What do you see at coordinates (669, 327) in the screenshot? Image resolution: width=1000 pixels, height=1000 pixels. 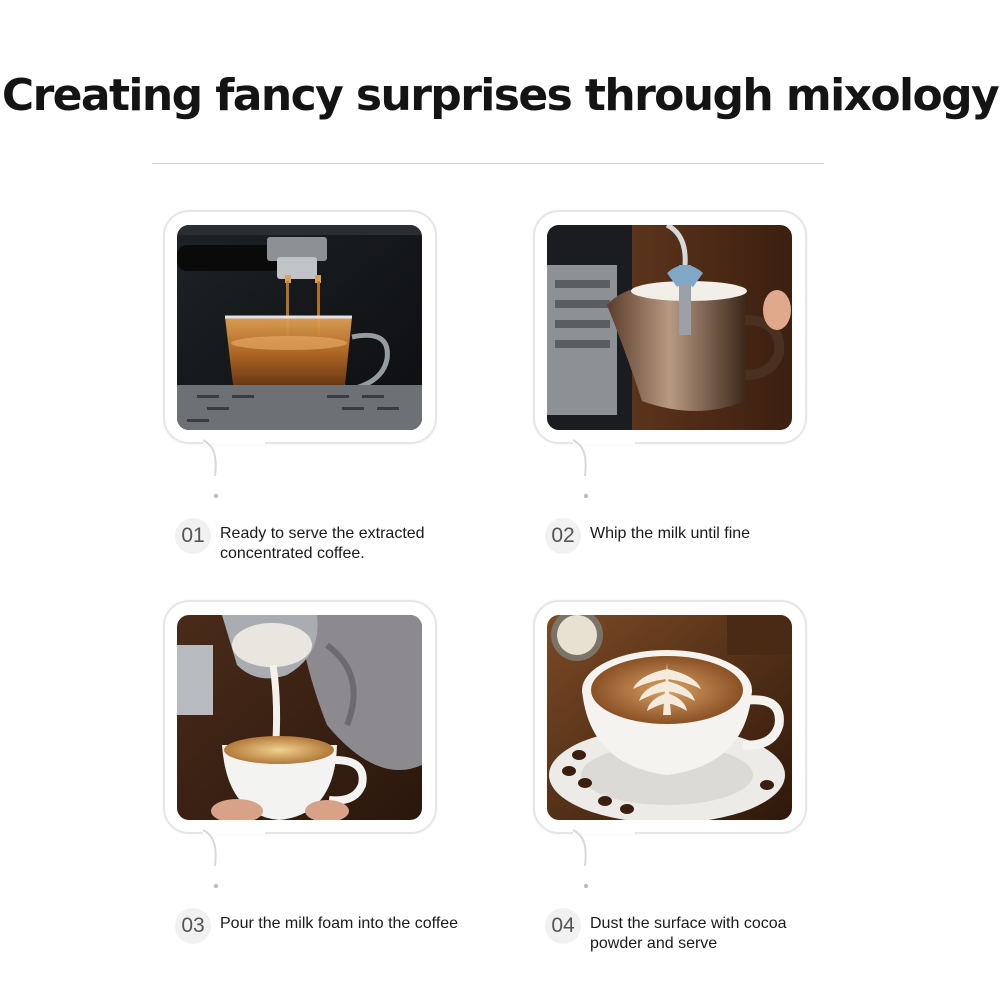 I see `milk-frothing-photo` at bounding box center [669, 327].